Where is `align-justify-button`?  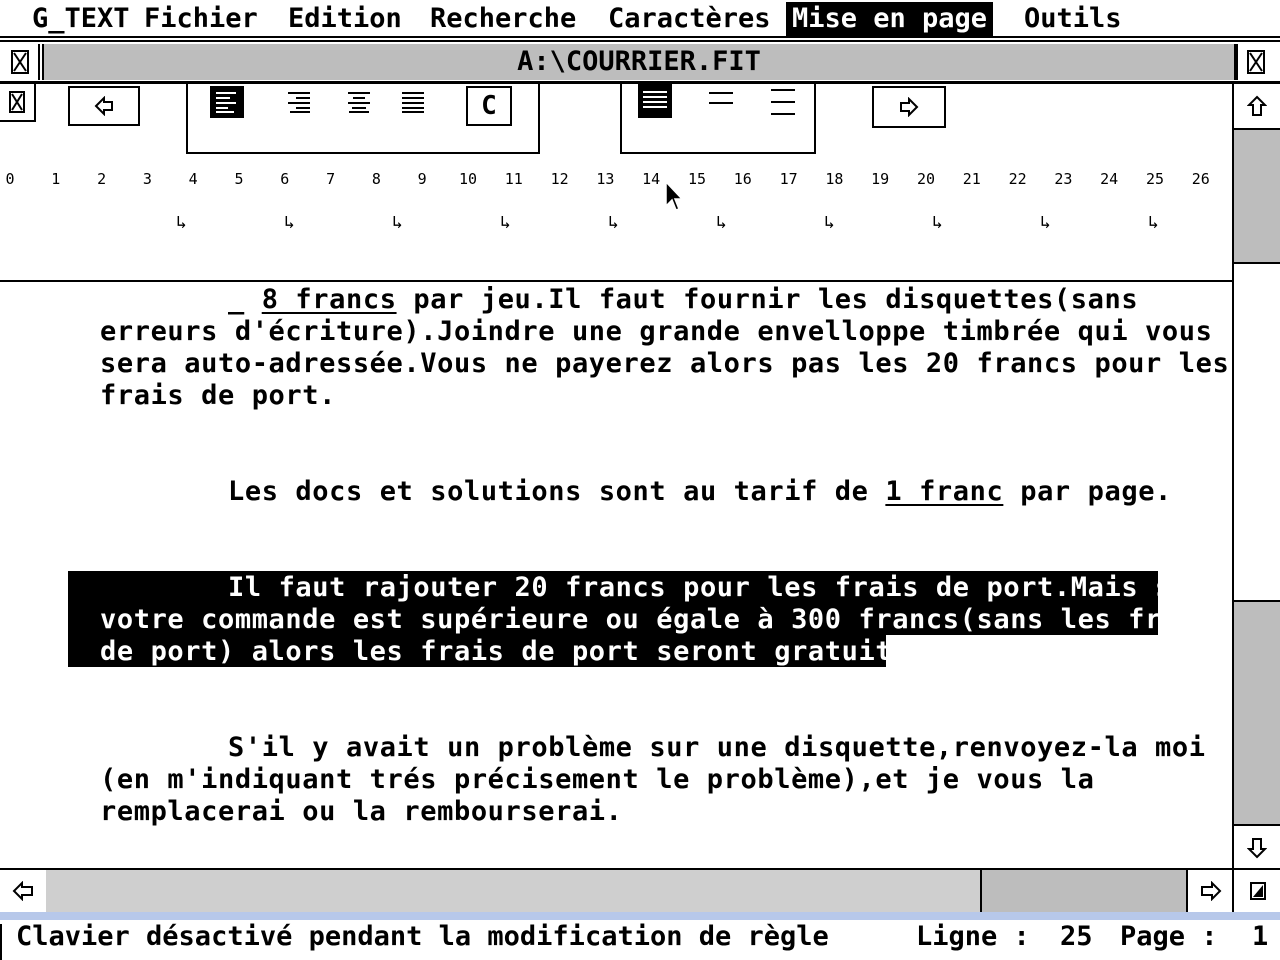
align-justify-button is located at coordinates (413, 102).